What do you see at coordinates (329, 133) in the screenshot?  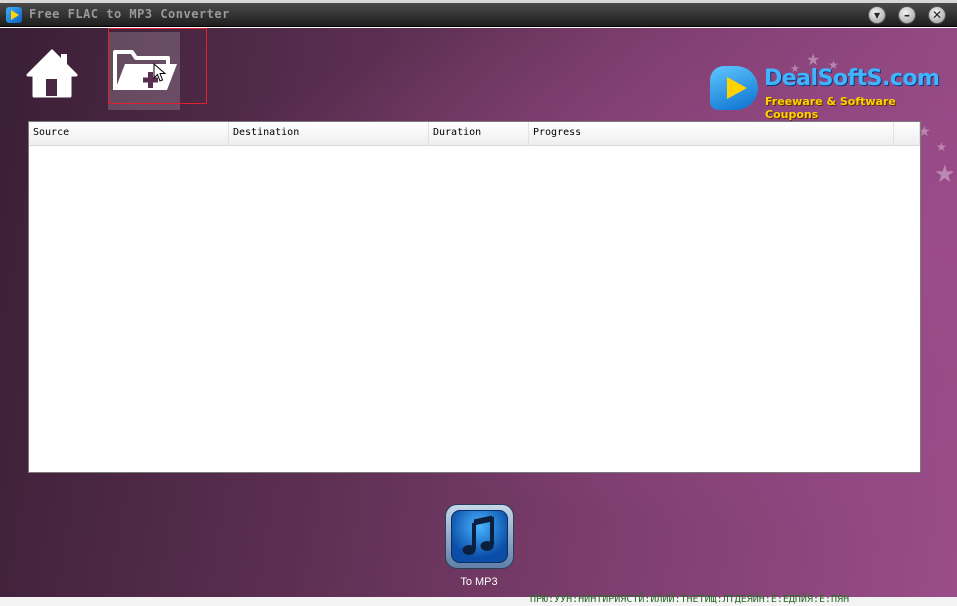 I see `column-header-destination: Destination` at bounding box center [329, 133].